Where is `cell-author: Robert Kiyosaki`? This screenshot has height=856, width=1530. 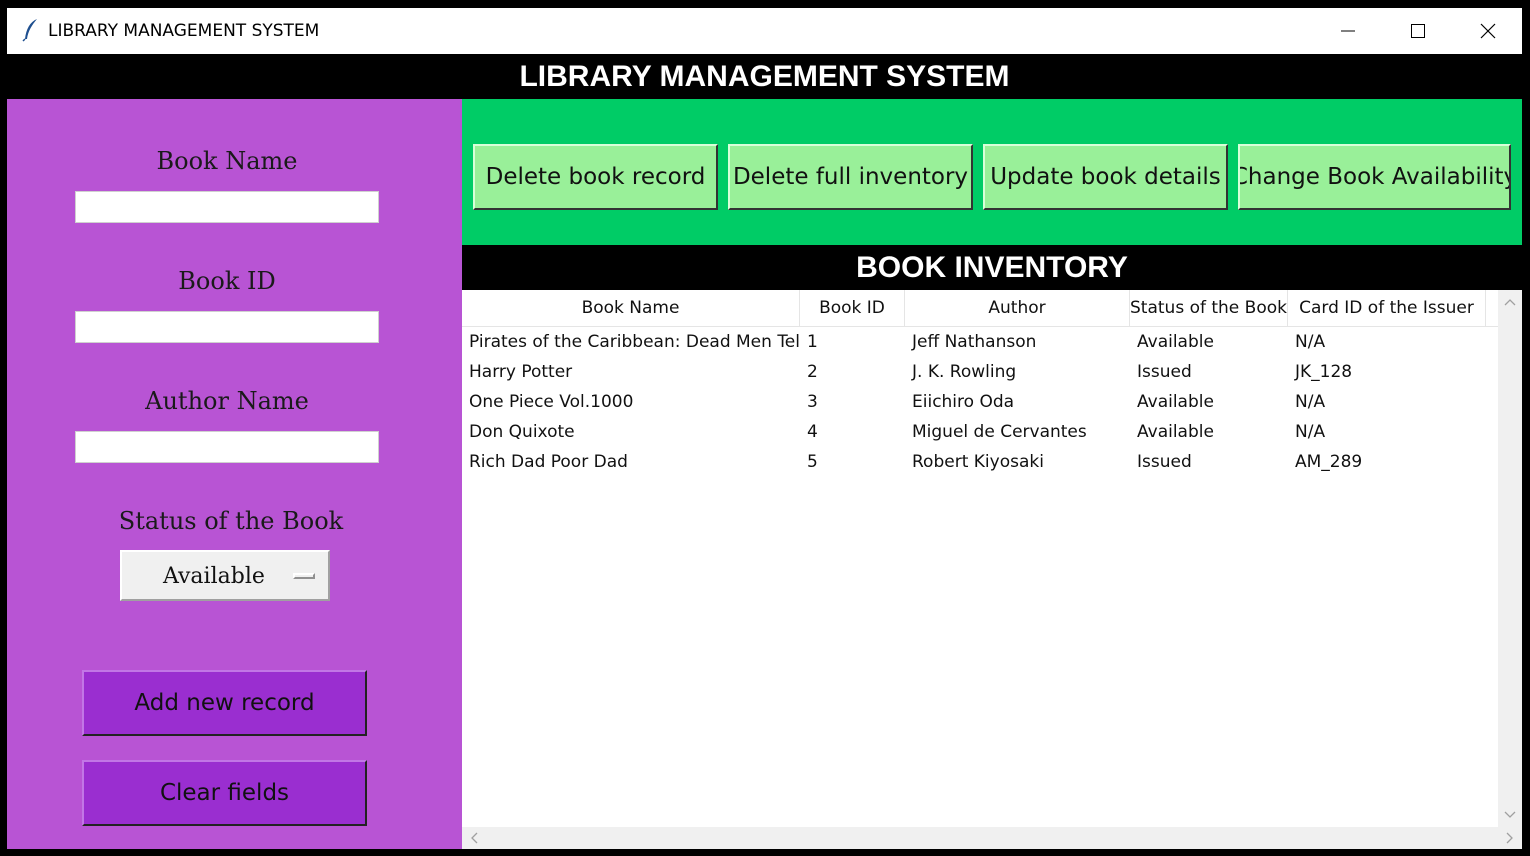 cell-author: Robert Kiyosaki is located at coordinates (978, 462).